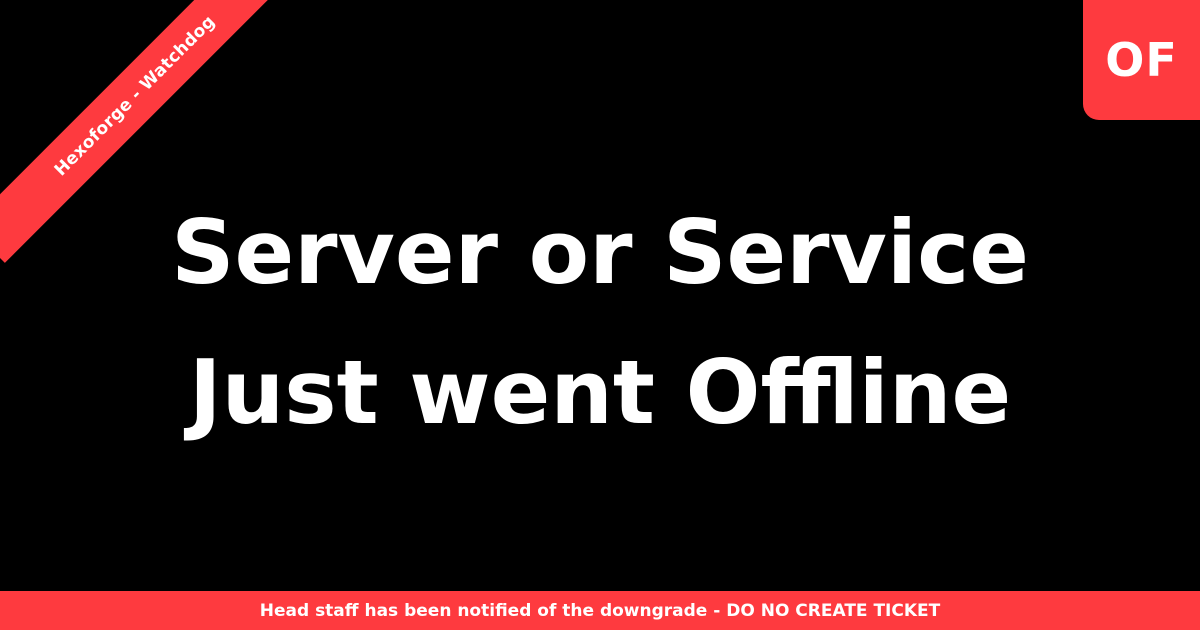 This screenshot has height=630, width=1200. Describe the element at coordinates (600, 392) in the screenshot. I see `headline-line-2: Just went Offline` at that location.